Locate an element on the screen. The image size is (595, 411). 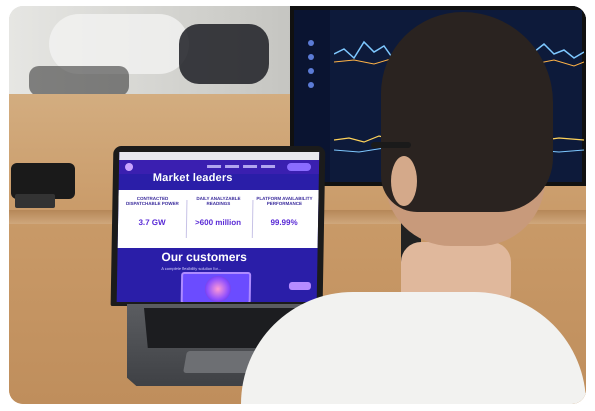
graphic-circle is located at coordinates (218, 289).